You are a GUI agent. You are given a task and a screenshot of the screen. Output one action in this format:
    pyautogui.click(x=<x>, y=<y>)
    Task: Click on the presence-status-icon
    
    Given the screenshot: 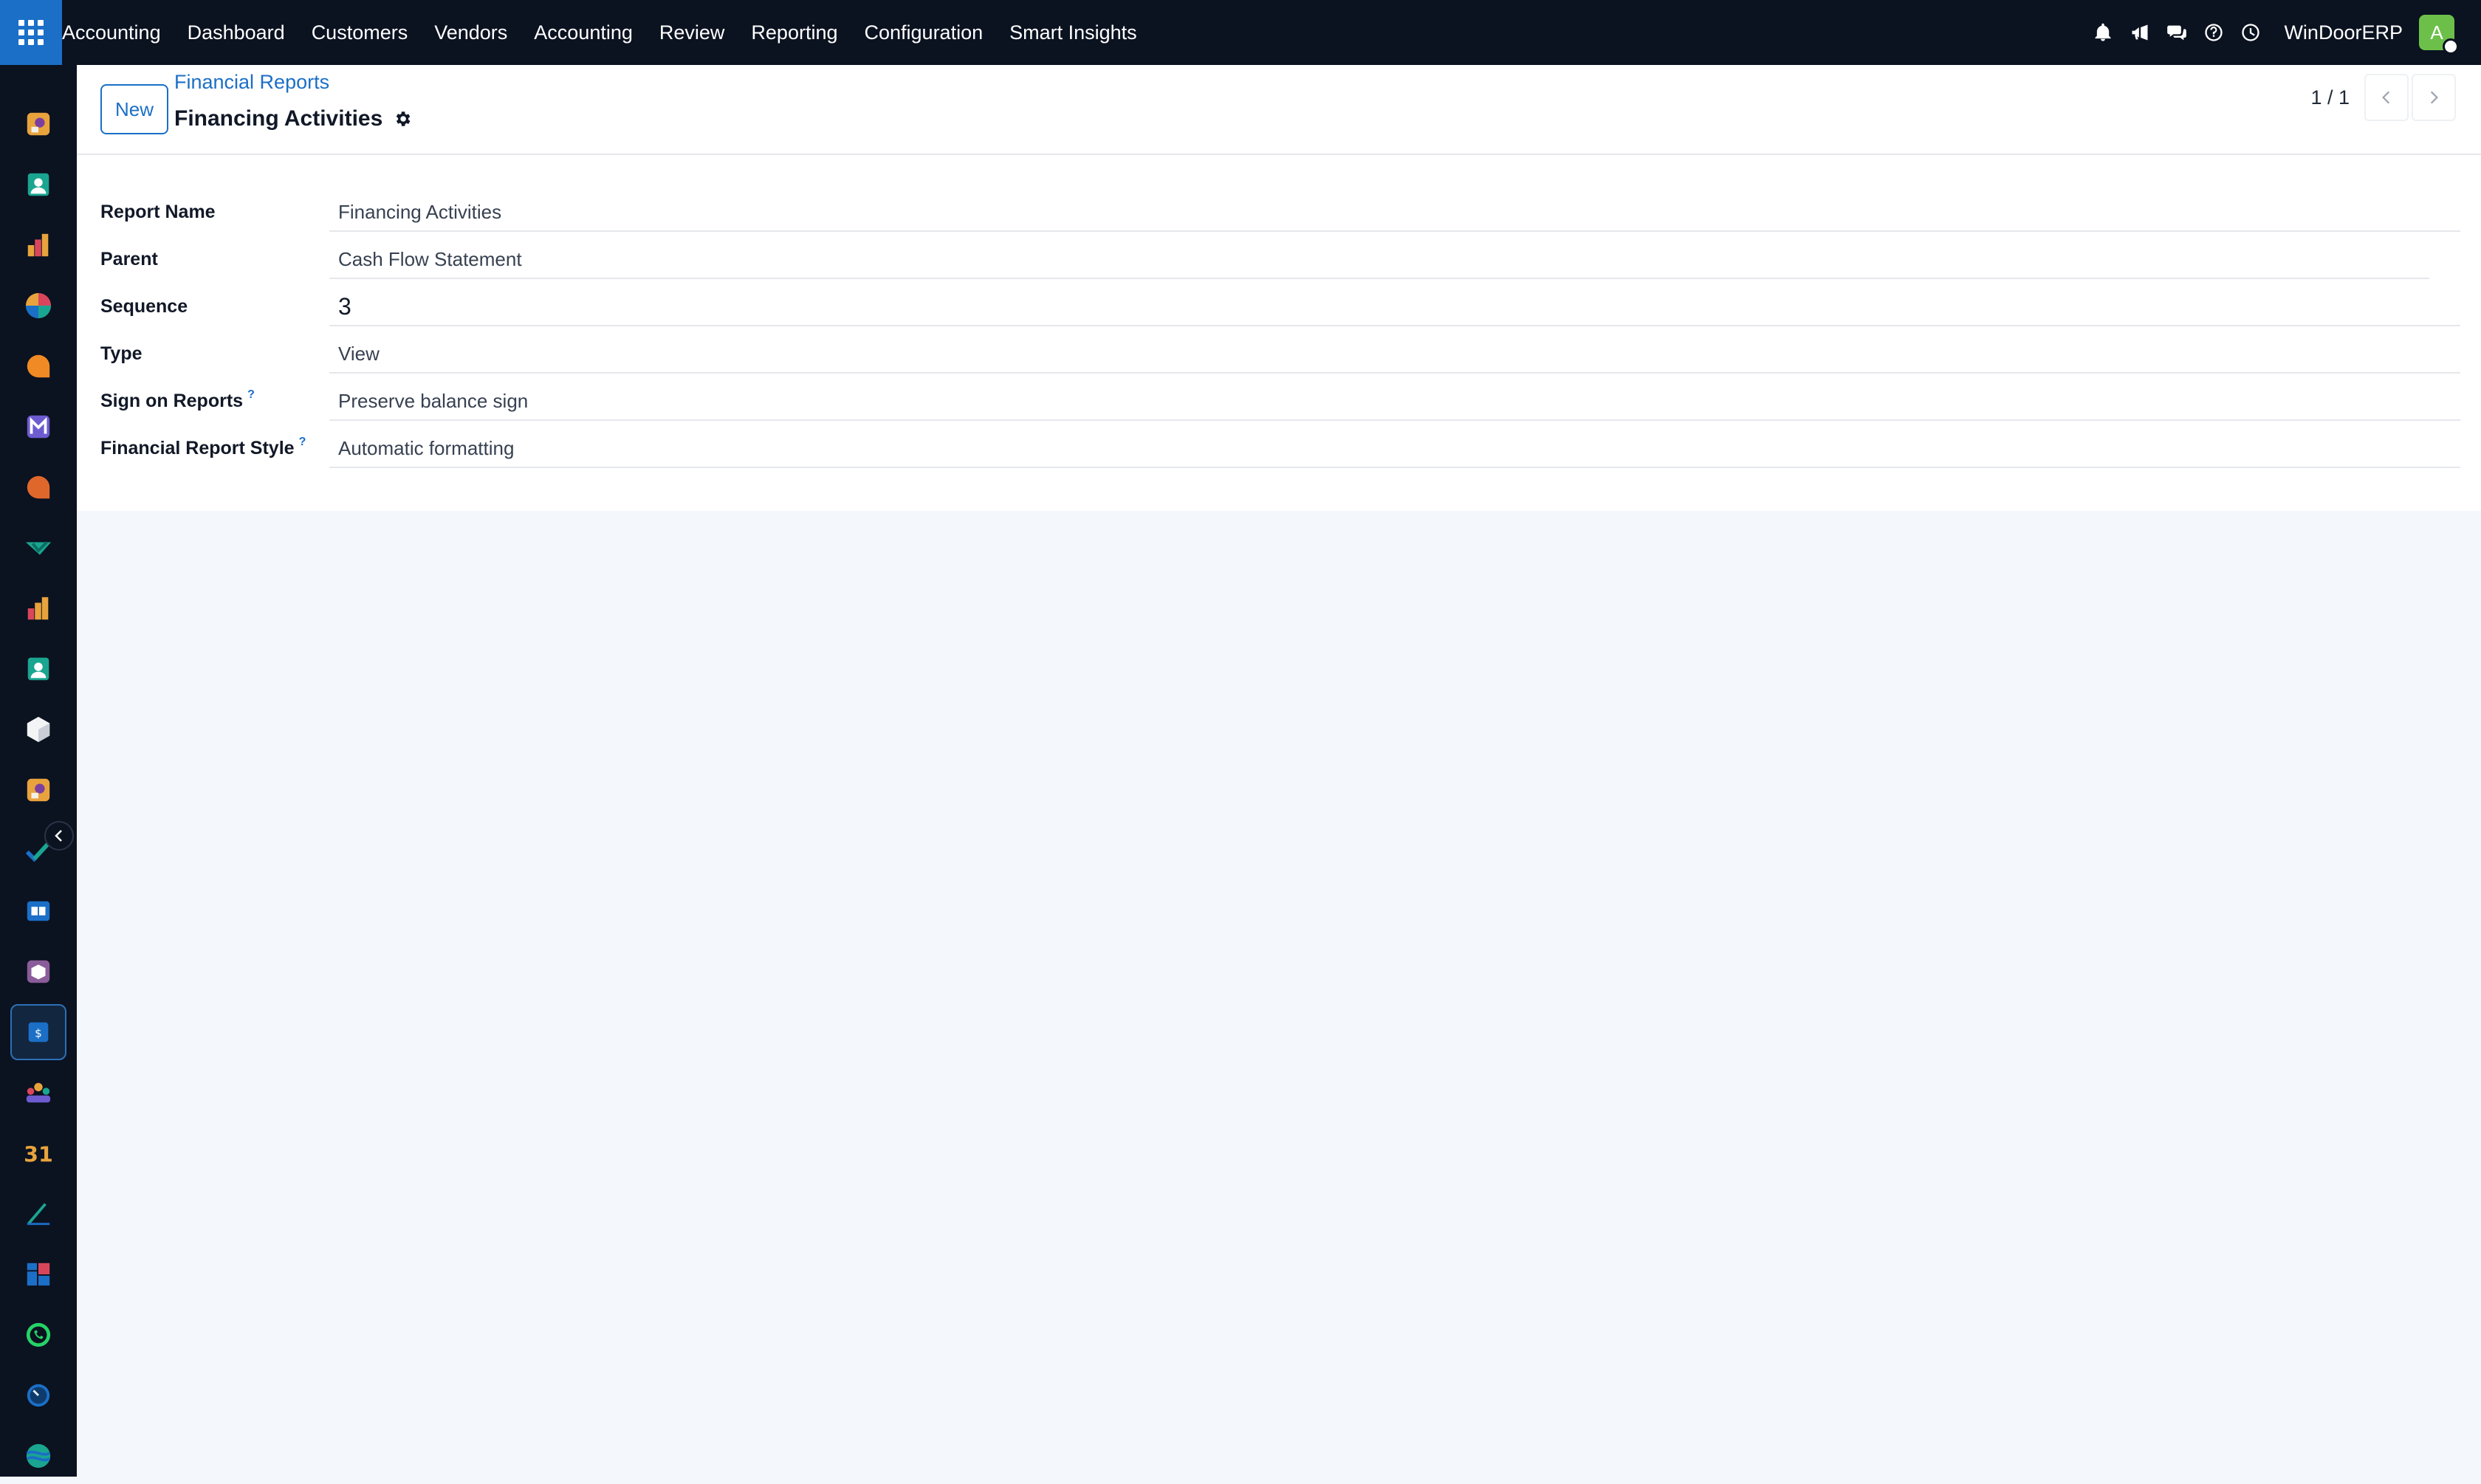 What is the action you would take?
    pyautogui.click(x=2451, y=46)
    